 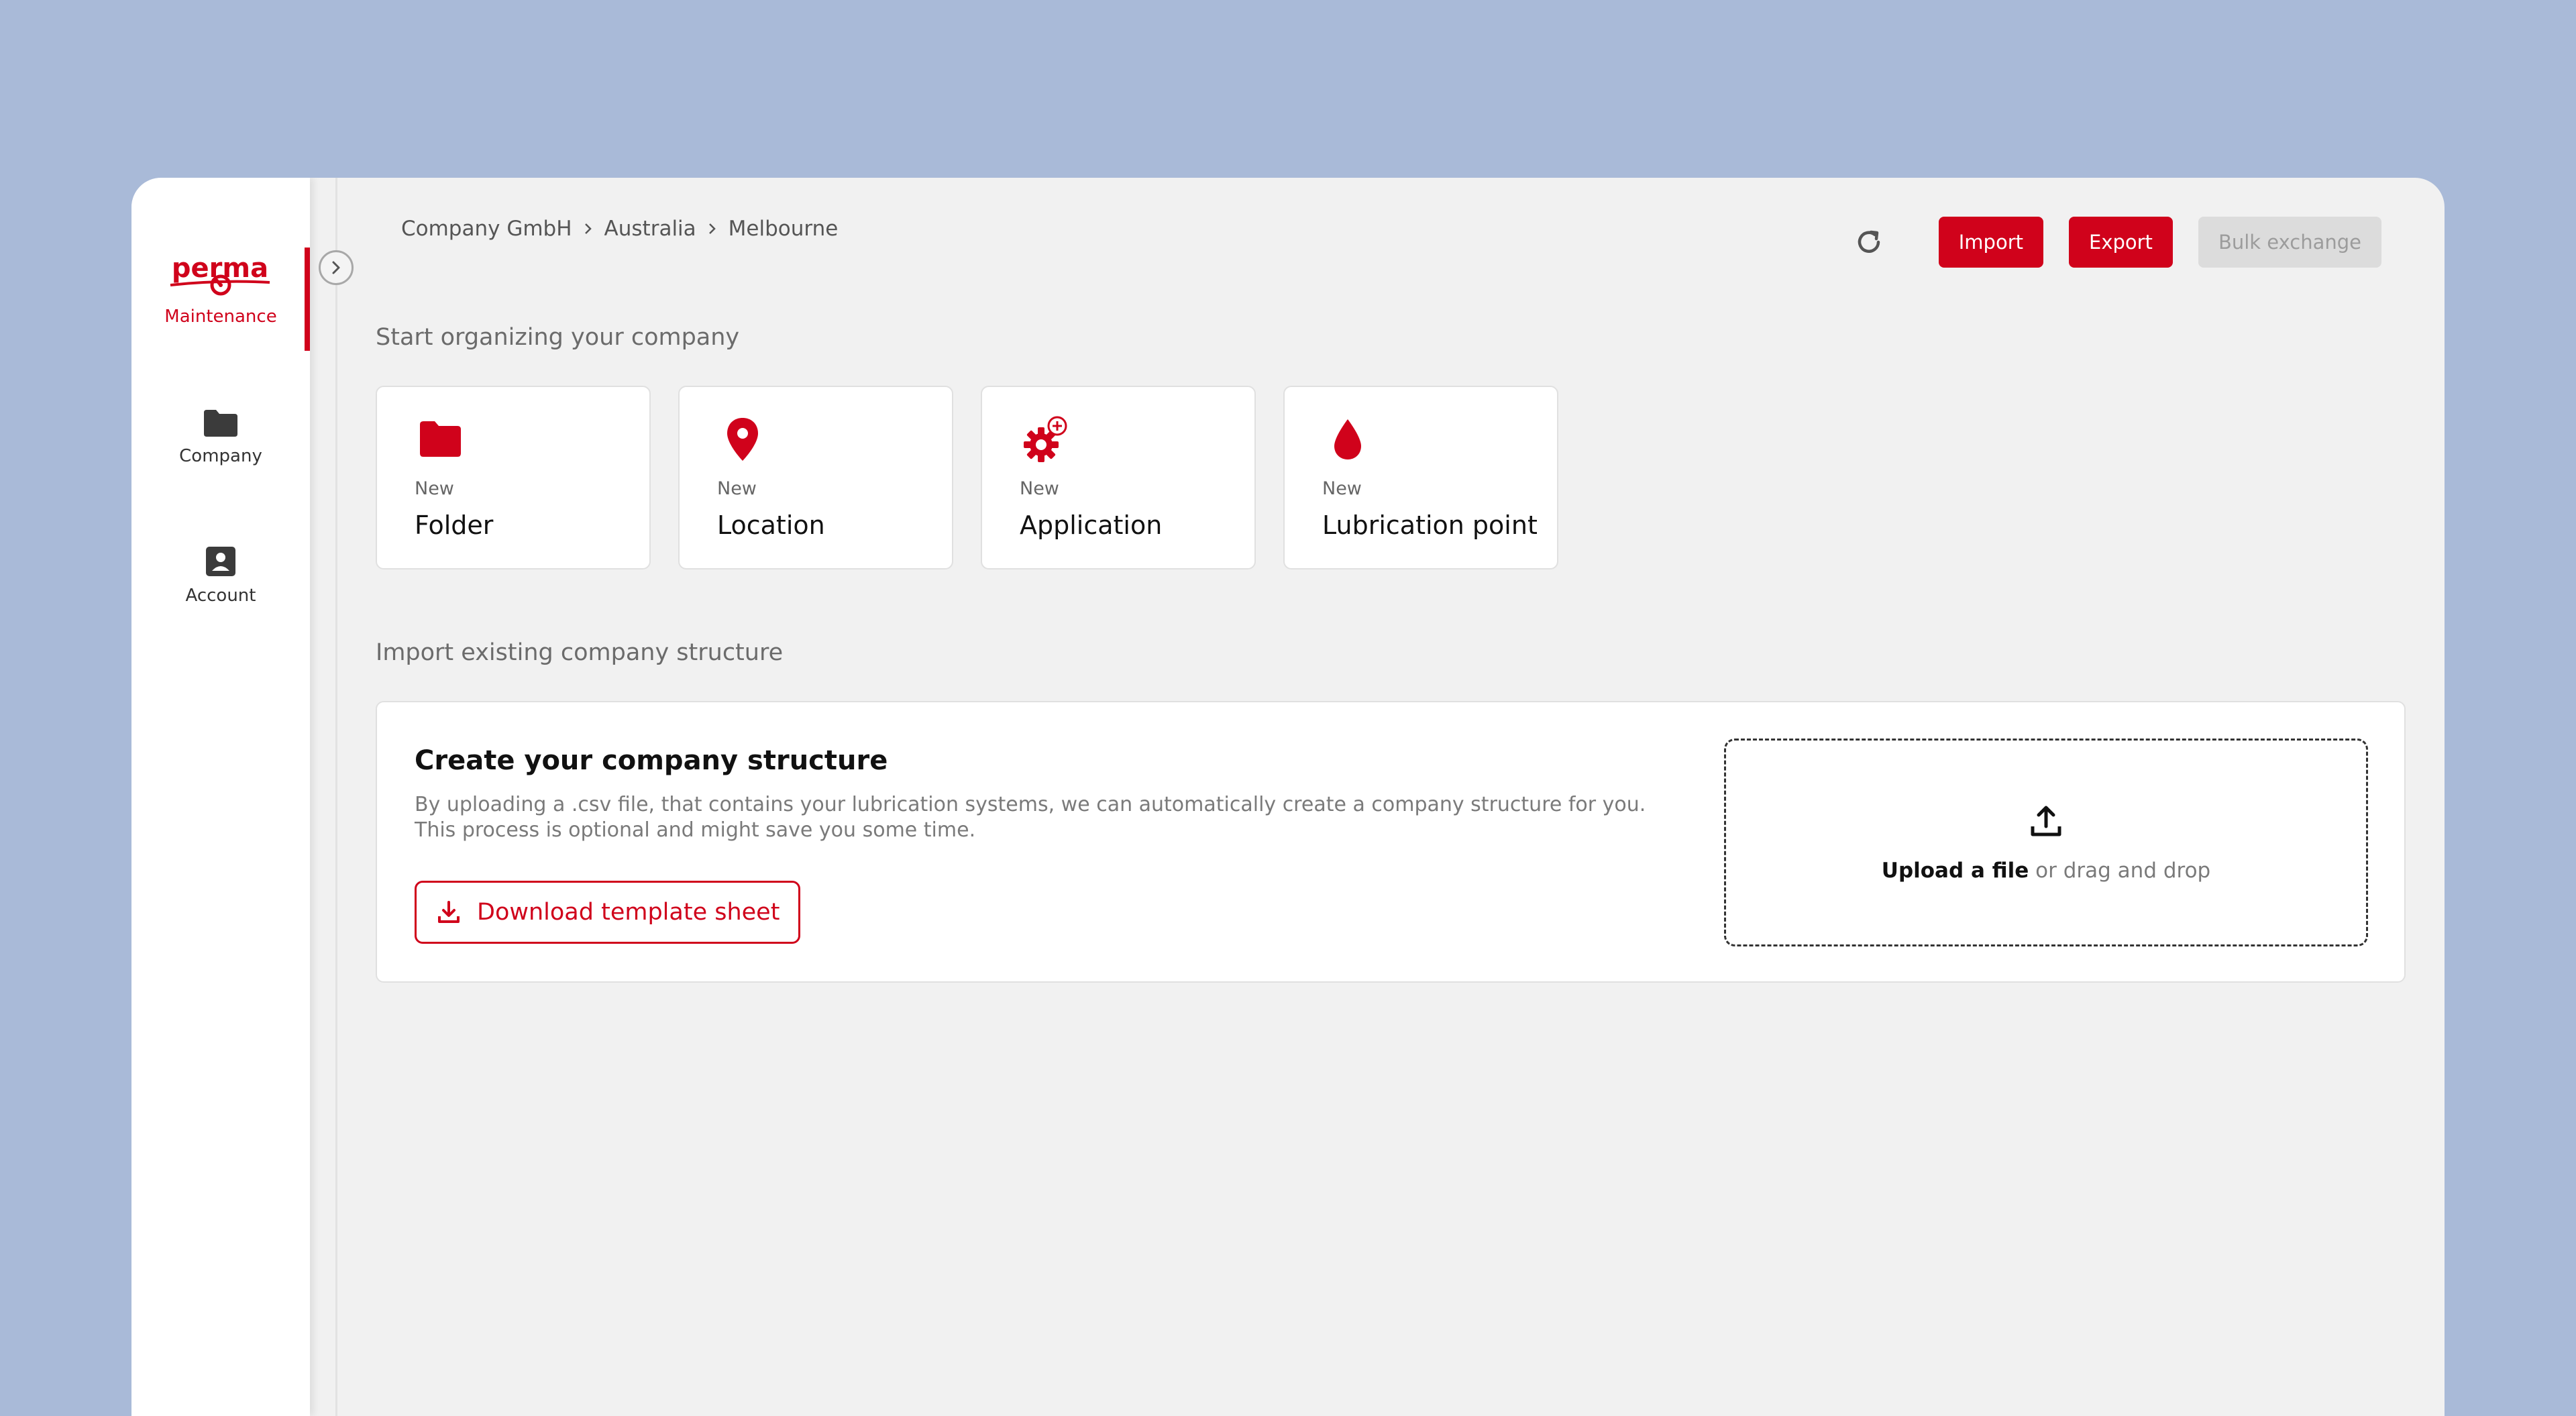 I want to click on gear-add-icon, so click(x=1045, y=439).